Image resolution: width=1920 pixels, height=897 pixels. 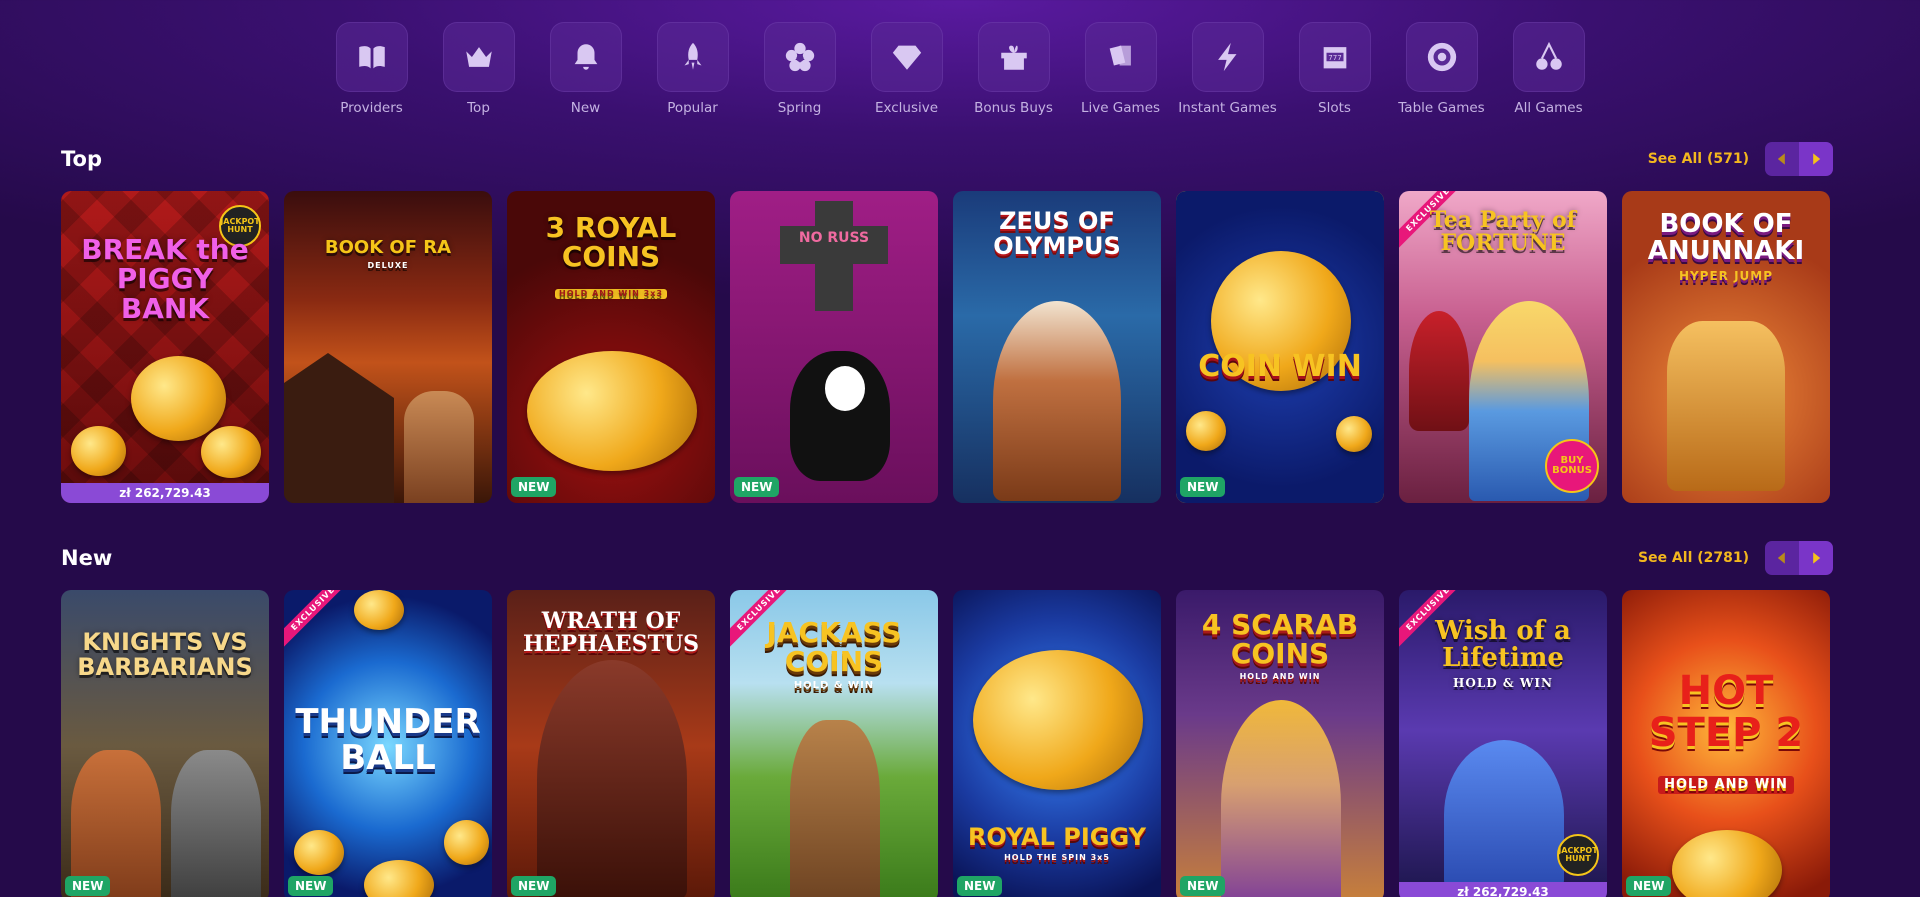 I want to click on game-card: EXCLUSIVE JACKASS COINS HOLD & WIN, so click(x=834, y=743).